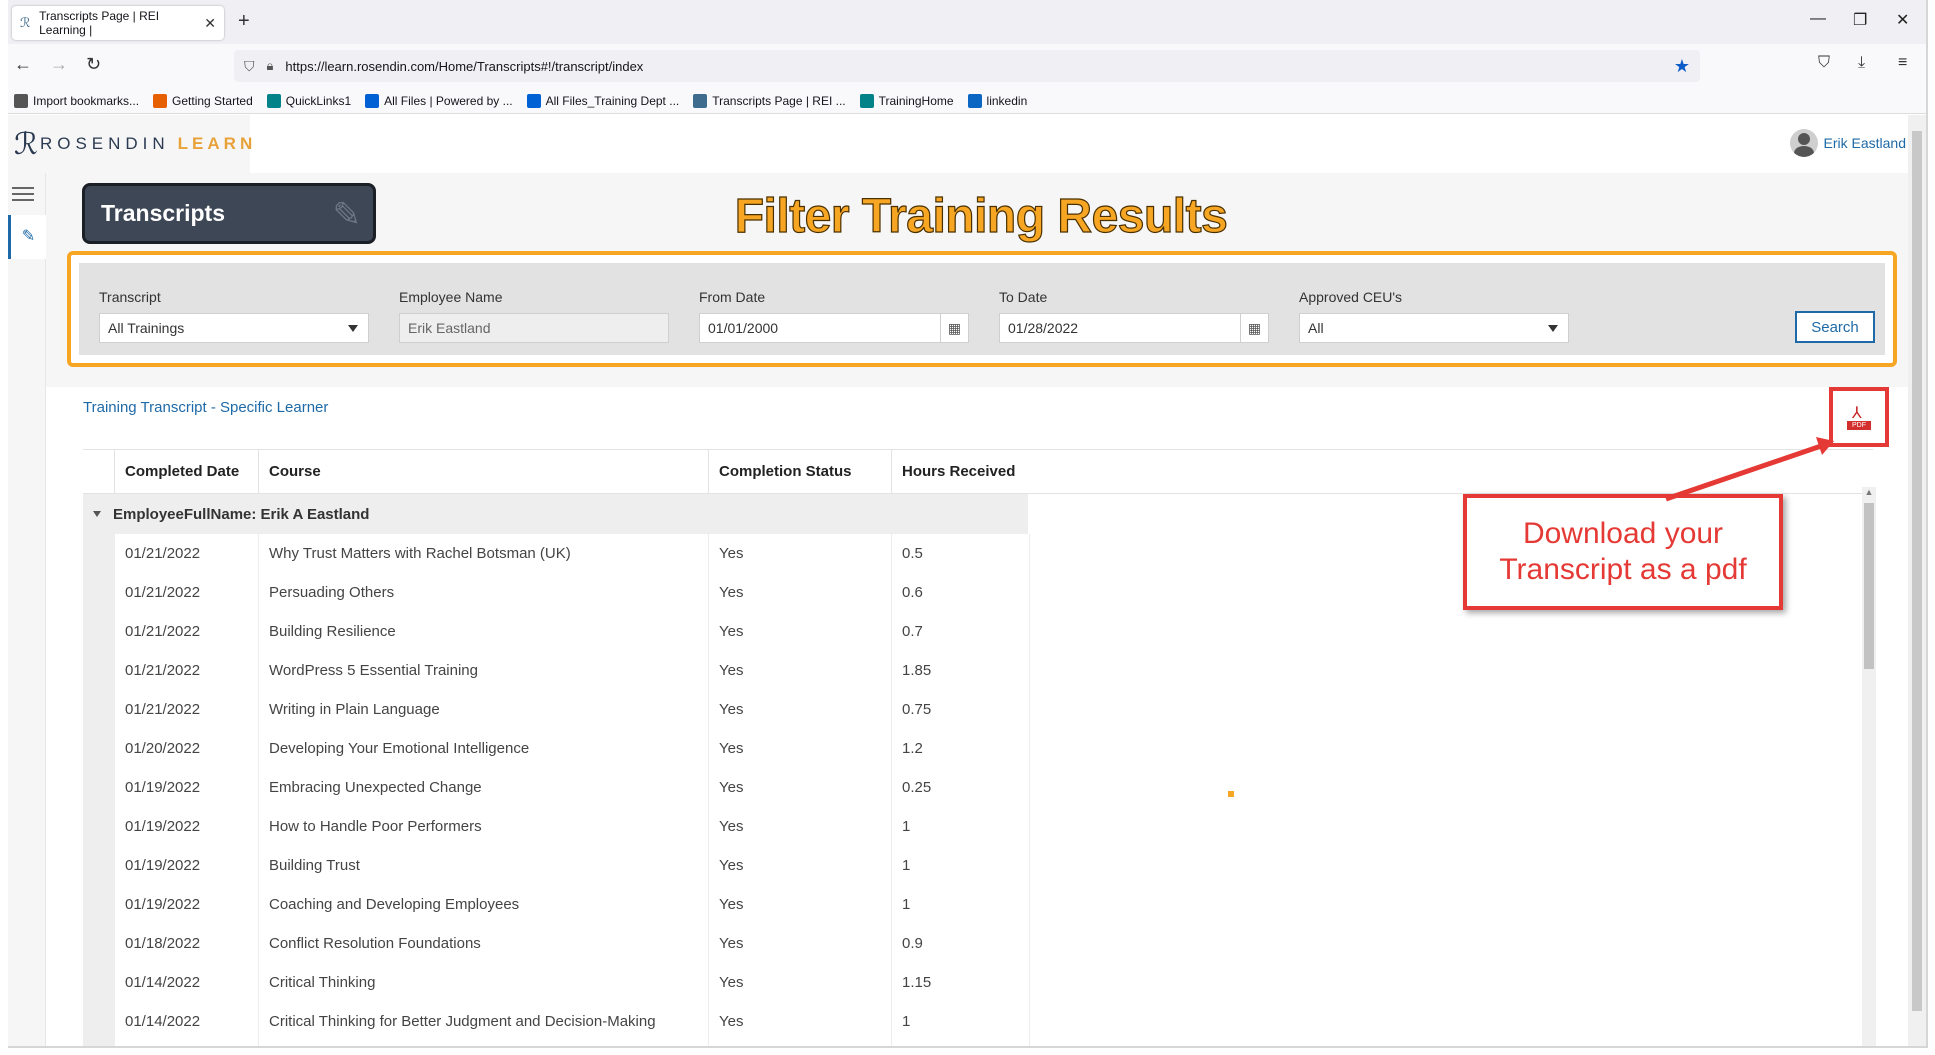  Describe the element at coordinates (249, 66) in the screenshot. I see `shield-icon: ⛉` at that location.